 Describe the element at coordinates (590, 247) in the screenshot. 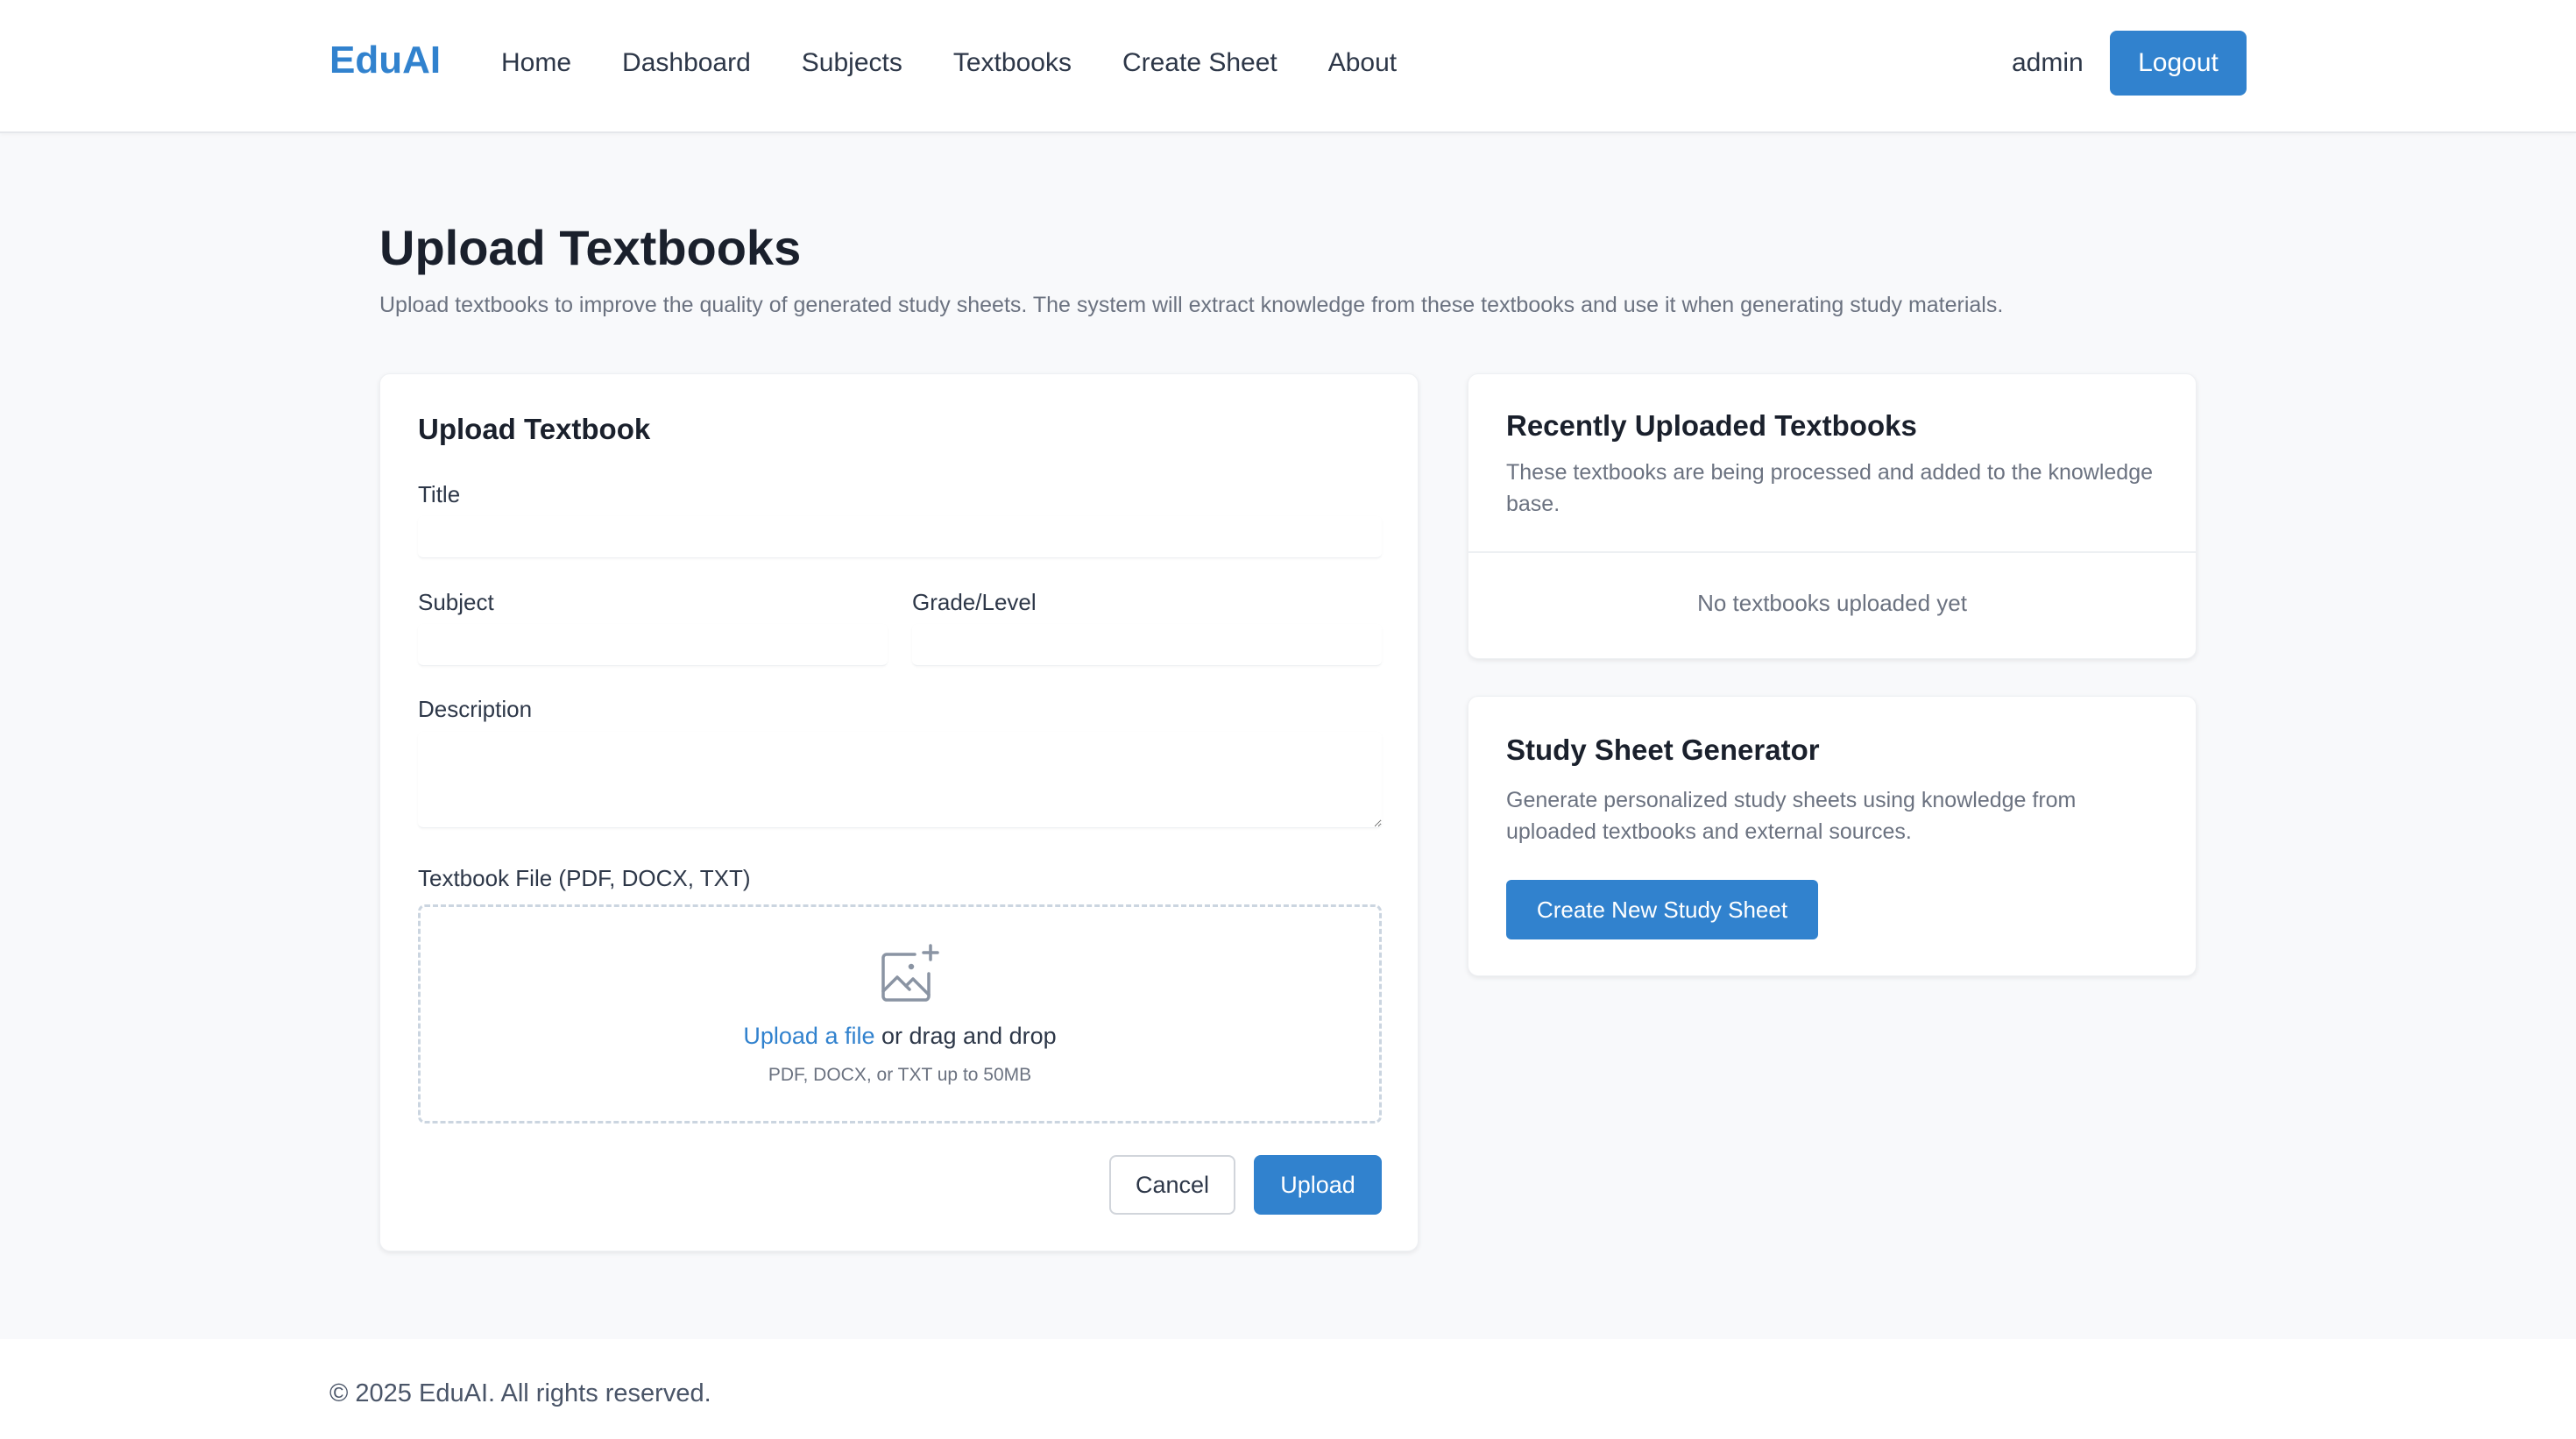

I see `page-title: Upload Textbooks` at that location.